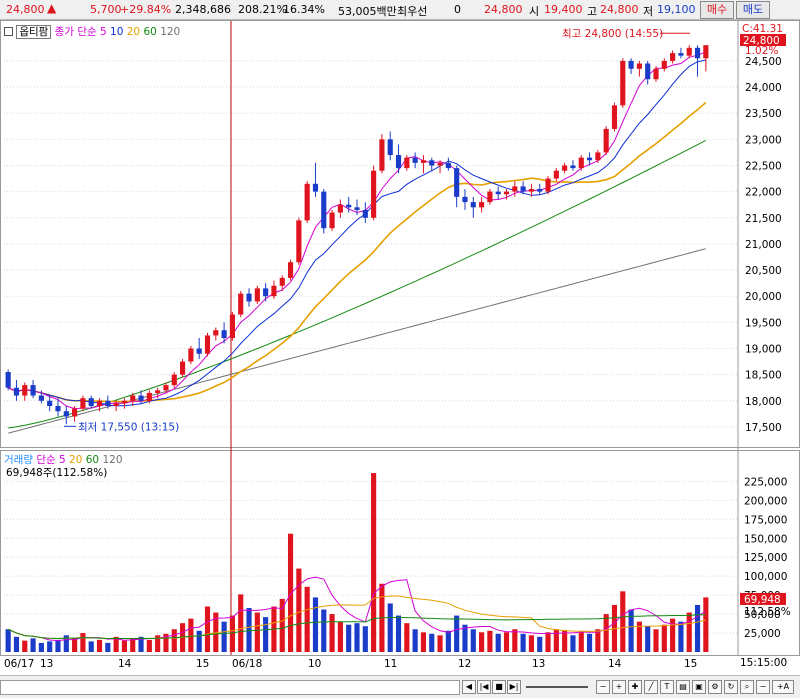 The height and width of the screenshot is (698, 800). What do you see at coordinates (146, 9) in the screenshot?
I see `price-change-pct: +29.84%` at bounding box center [146, 9].